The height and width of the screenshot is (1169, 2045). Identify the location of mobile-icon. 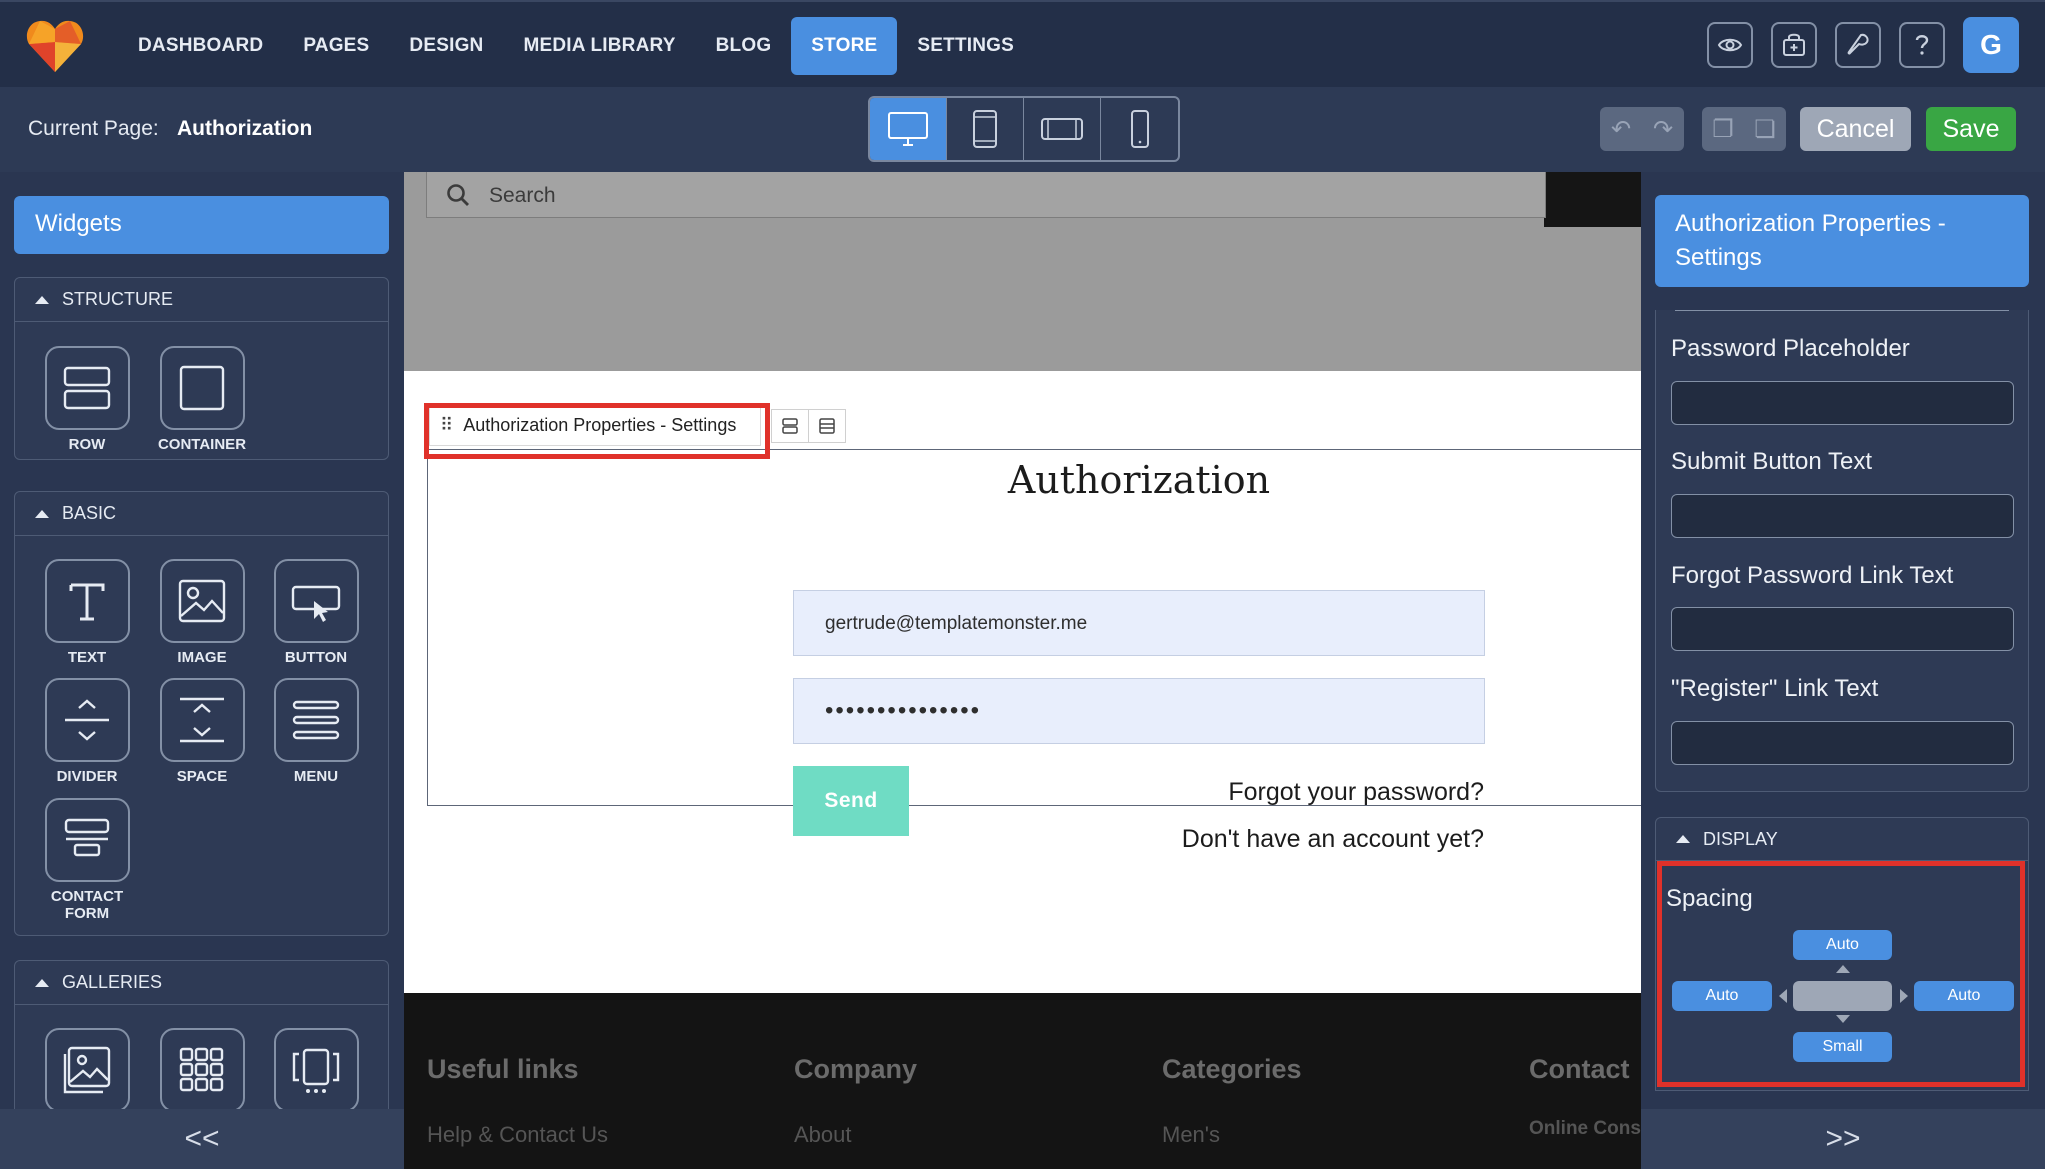
(1139, 129).